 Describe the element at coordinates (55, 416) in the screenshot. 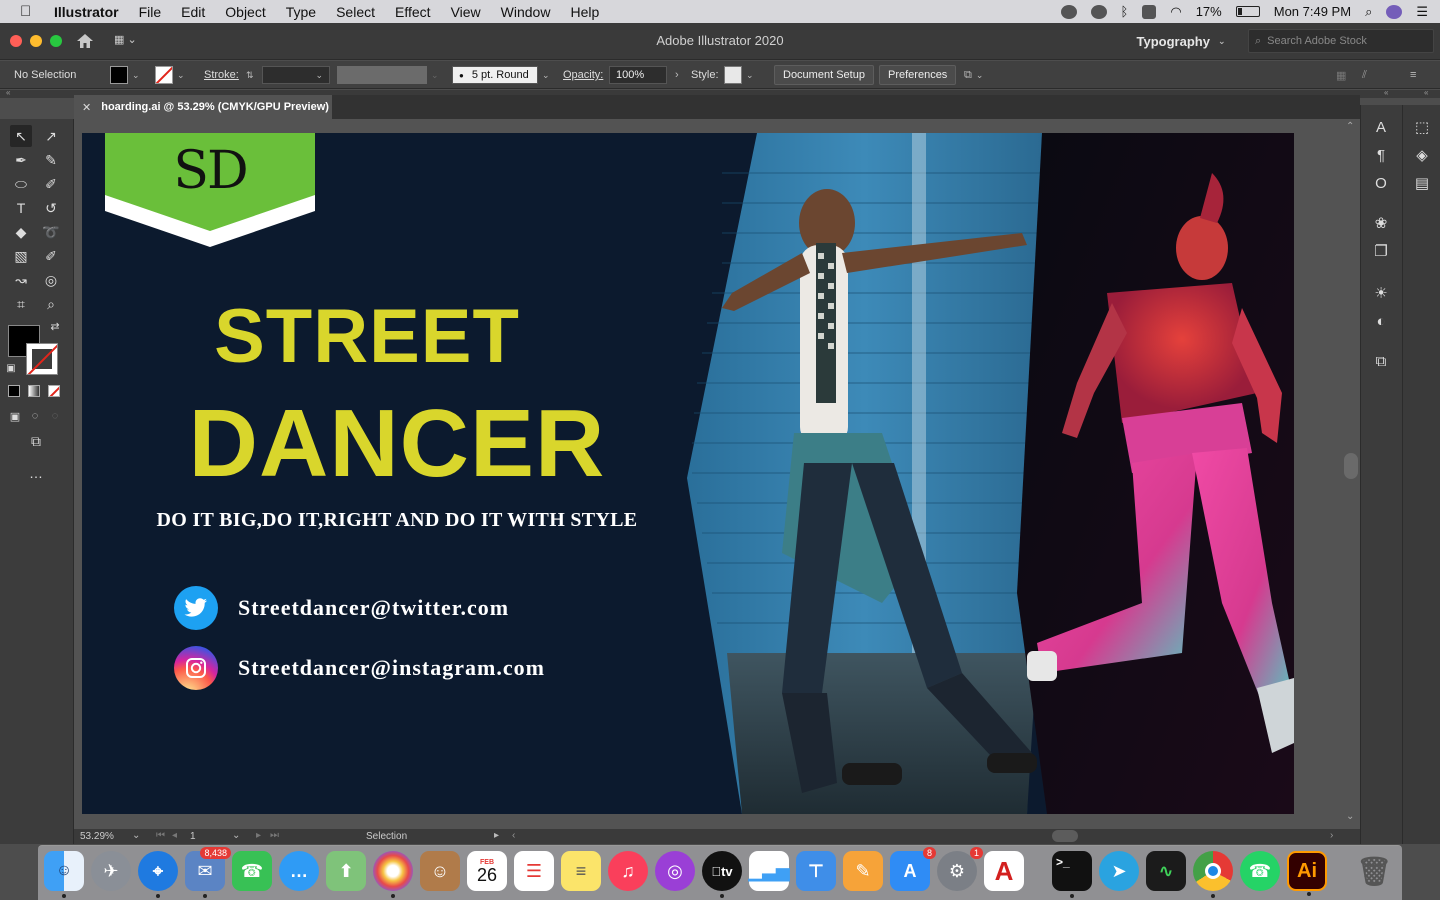

I see `draw-inside-icon: ◌` at that location.